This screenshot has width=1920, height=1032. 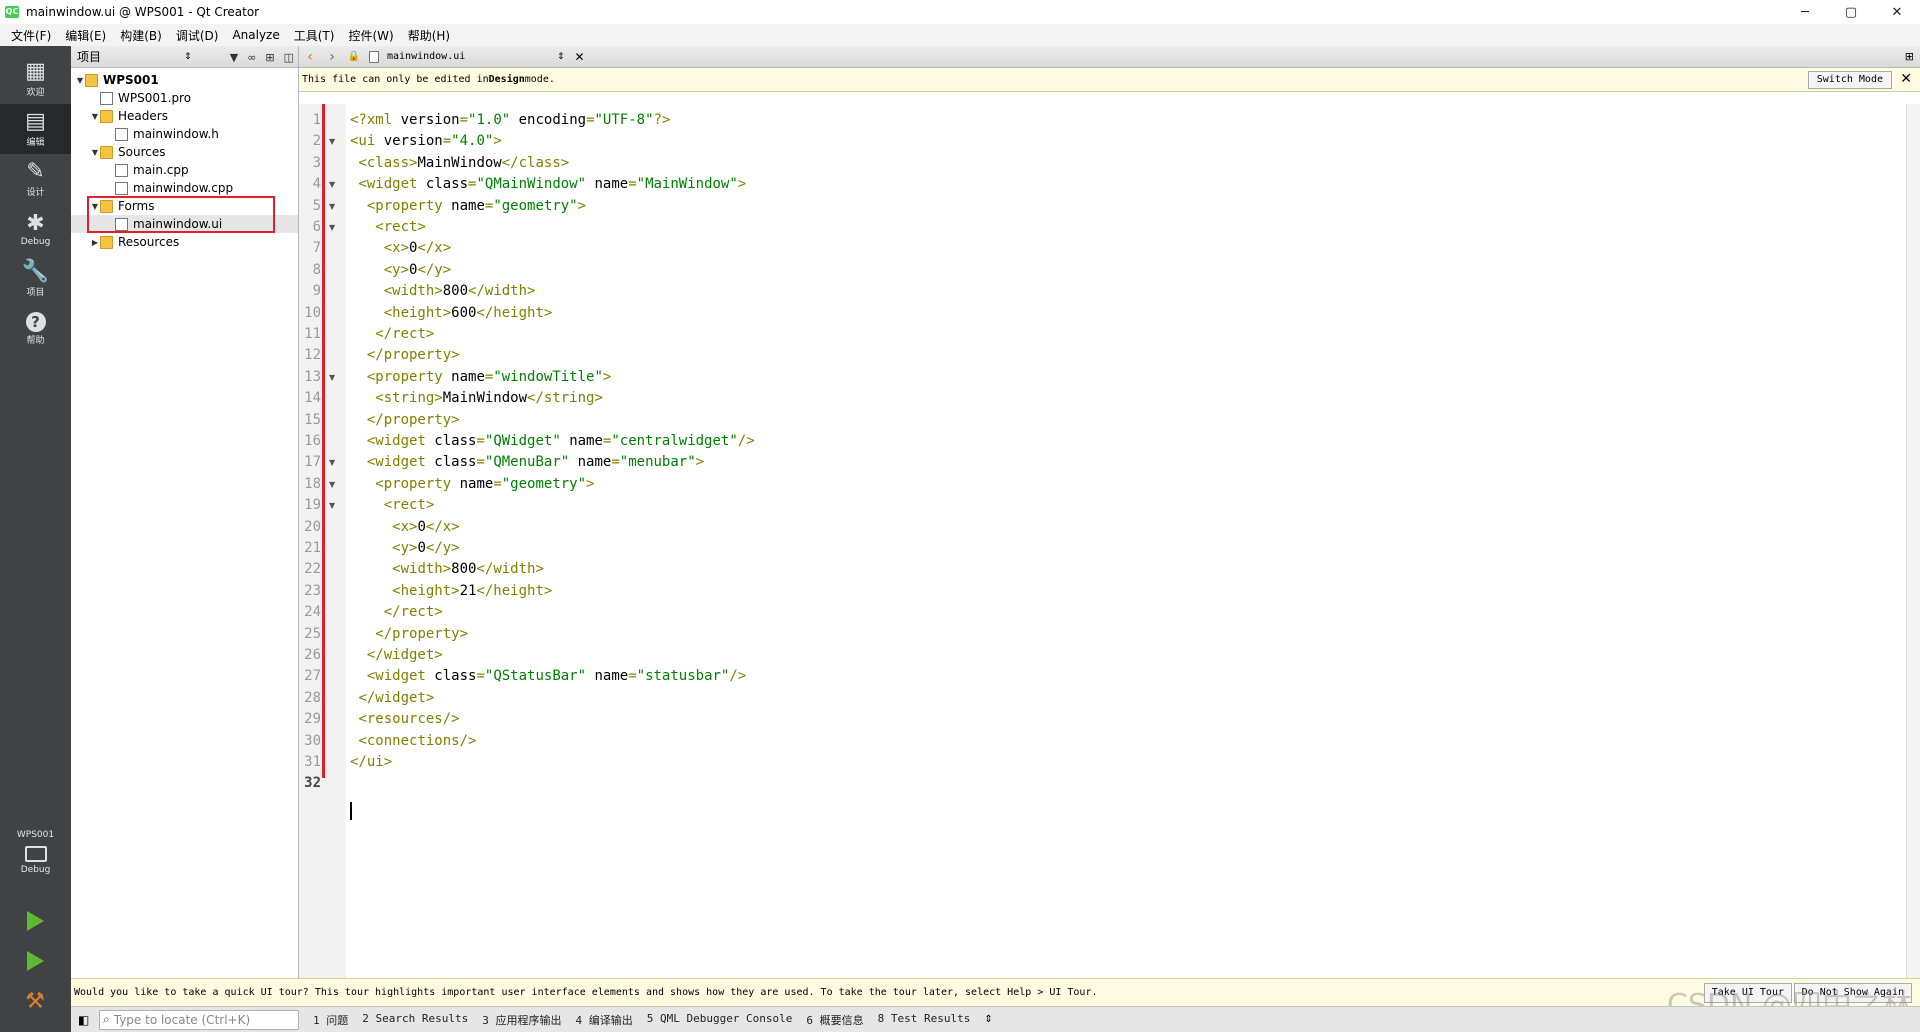 I want to click on menu-item: 控件(W), so click(x=370, y=35).